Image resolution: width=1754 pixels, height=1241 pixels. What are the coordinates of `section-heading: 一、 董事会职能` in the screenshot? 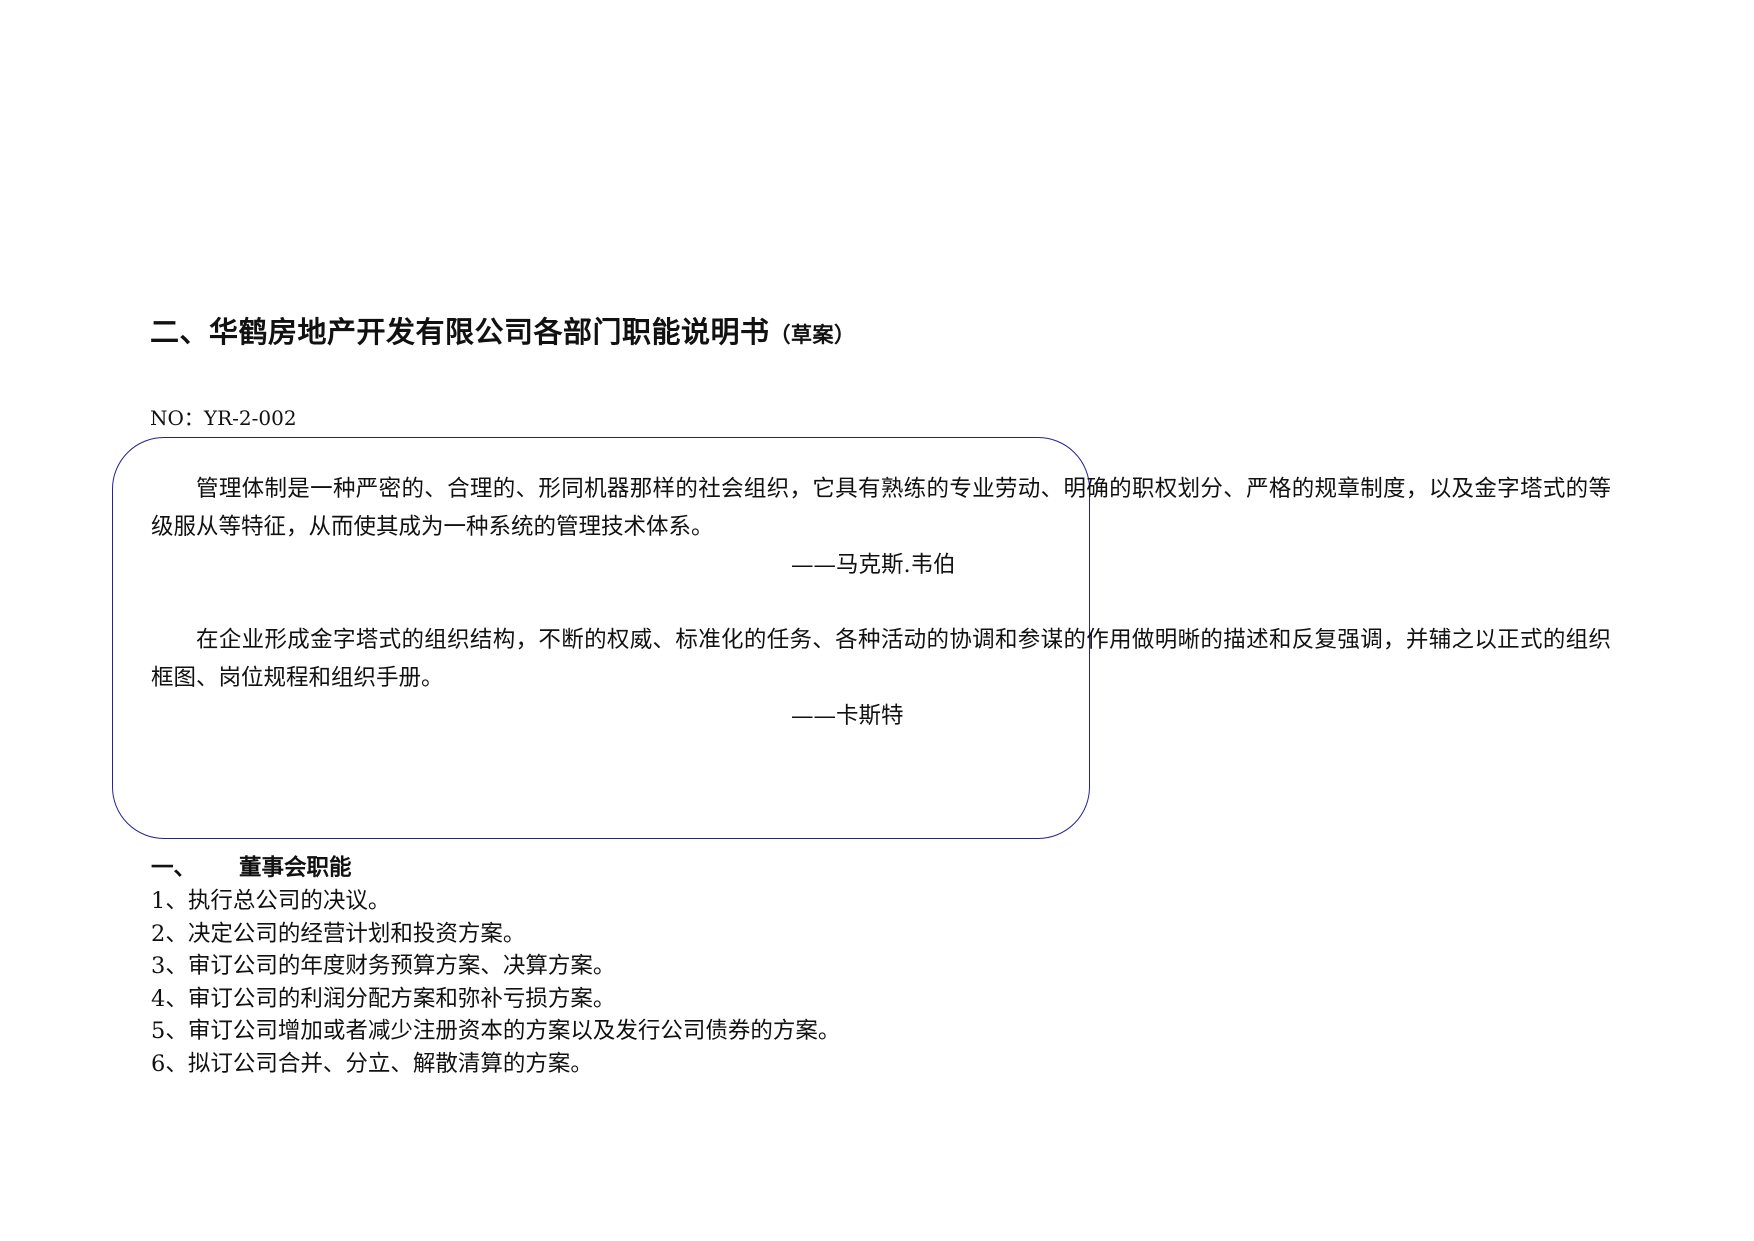 It's located at (251, 866).